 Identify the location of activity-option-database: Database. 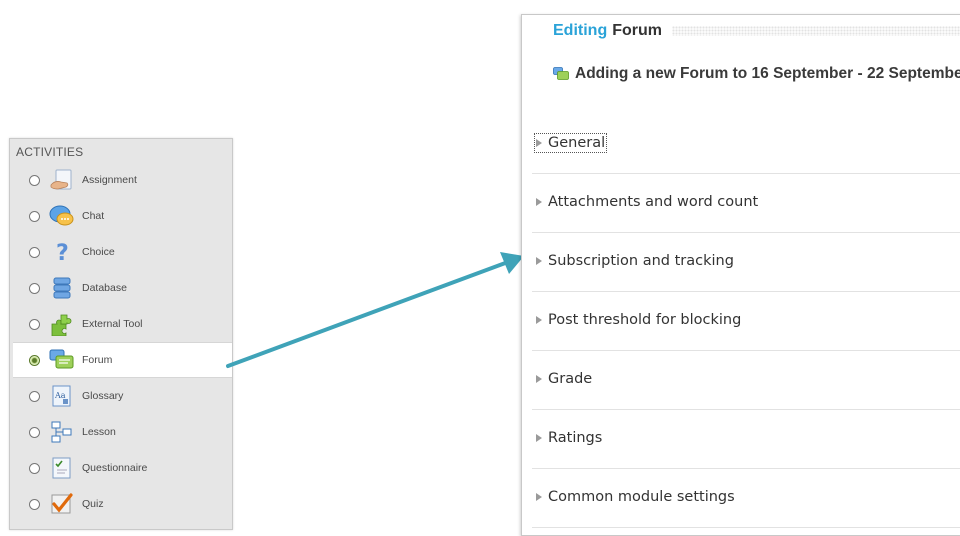
(121, 288).